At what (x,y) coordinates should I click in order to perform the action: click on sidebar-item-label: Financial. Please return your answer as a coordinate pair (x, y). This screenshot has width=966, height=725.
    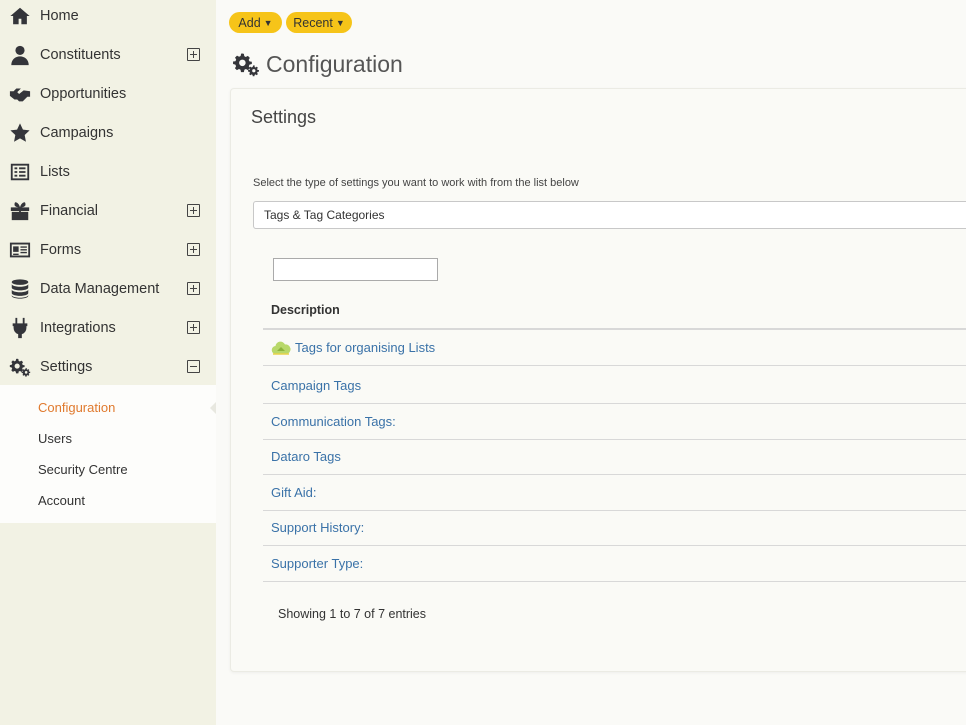
    Looking at the image, I should click on (69, 210).